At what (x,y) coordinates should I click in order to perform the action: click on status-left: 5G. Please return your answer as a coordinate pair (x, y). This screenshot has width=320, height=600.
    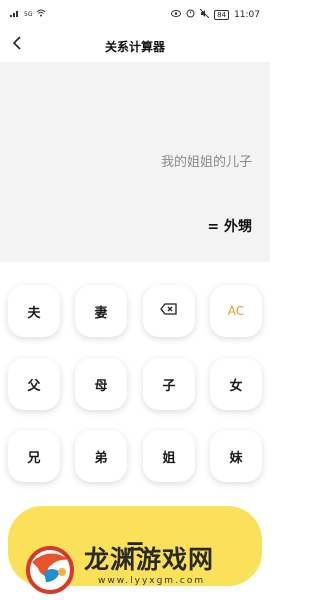
    Looking at the image, I should click on (28, 14).